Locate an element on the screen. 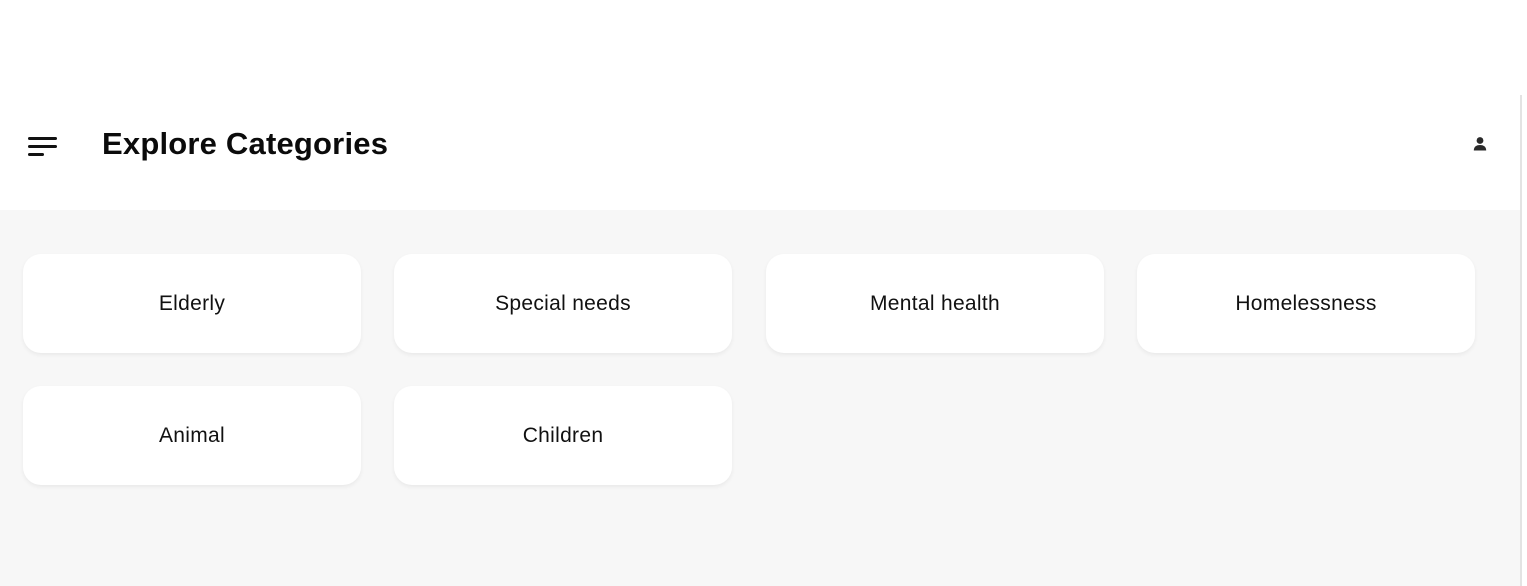 The height and width of the screenshot is (586, 1527). category-card-elderly: Elderly is located at coordinates (192, 303).